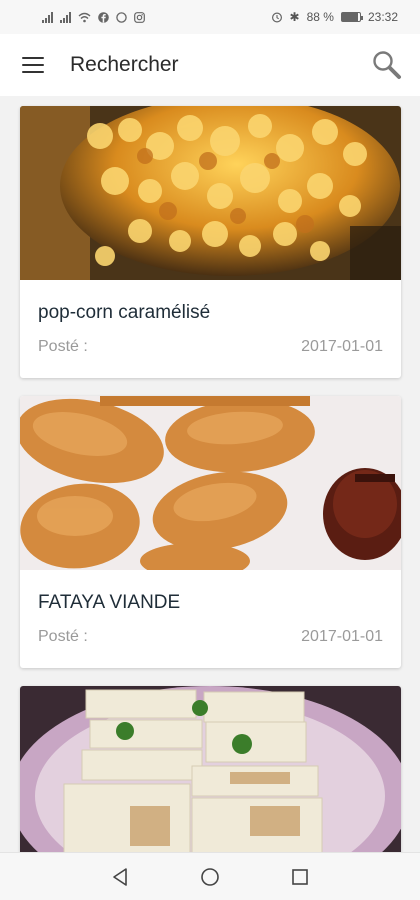 This screenshot has width=420, height=900. What do you see at coordinates (124, 312) in the screenshot?
I see `post-title: pop-corn caramélisé` at bounding box center [124, 312].